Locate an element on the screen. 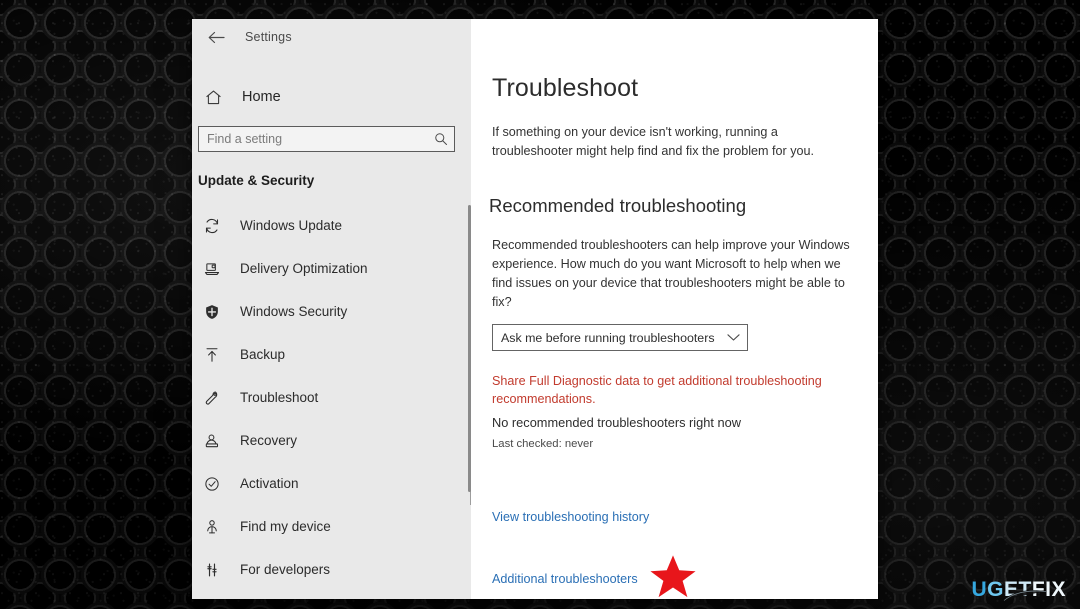  section-subheading: Recommended troubleshooting is located at coordinates (618, 205).